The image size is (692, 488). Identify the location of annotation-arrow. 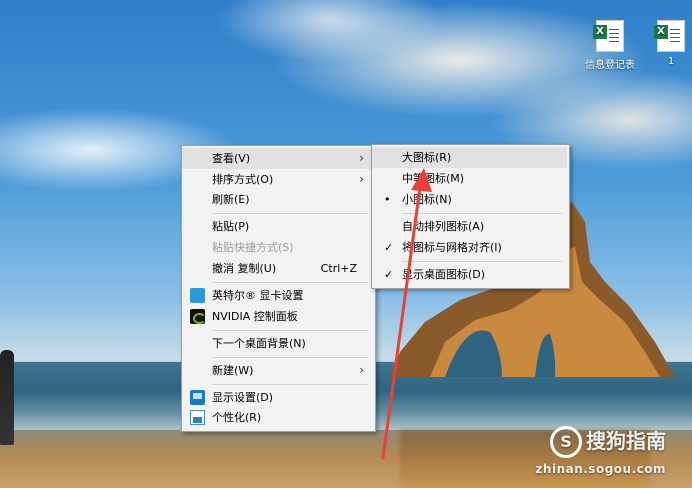
(406, 314).